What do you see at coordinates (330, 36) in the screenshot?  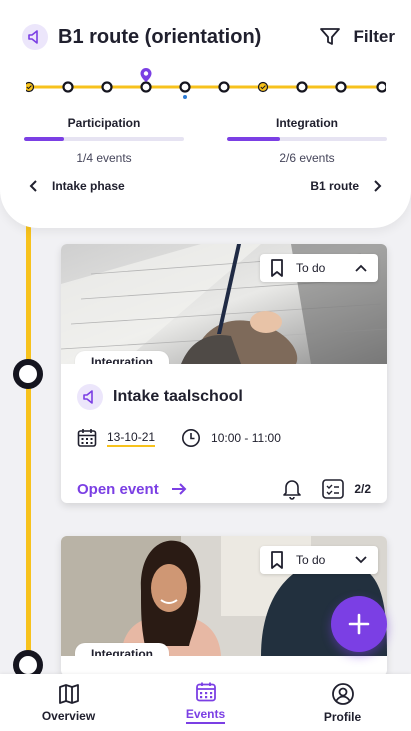 I see `filter-icon` at bounding box center [330, 36].